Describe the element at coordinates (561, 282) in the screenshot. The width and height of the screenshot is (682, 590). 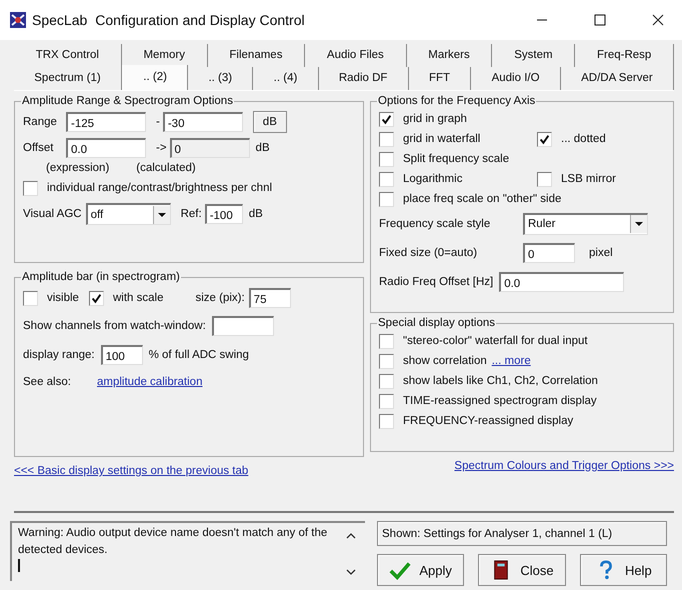
I see `freq-offset-field: 0.0` at that location.